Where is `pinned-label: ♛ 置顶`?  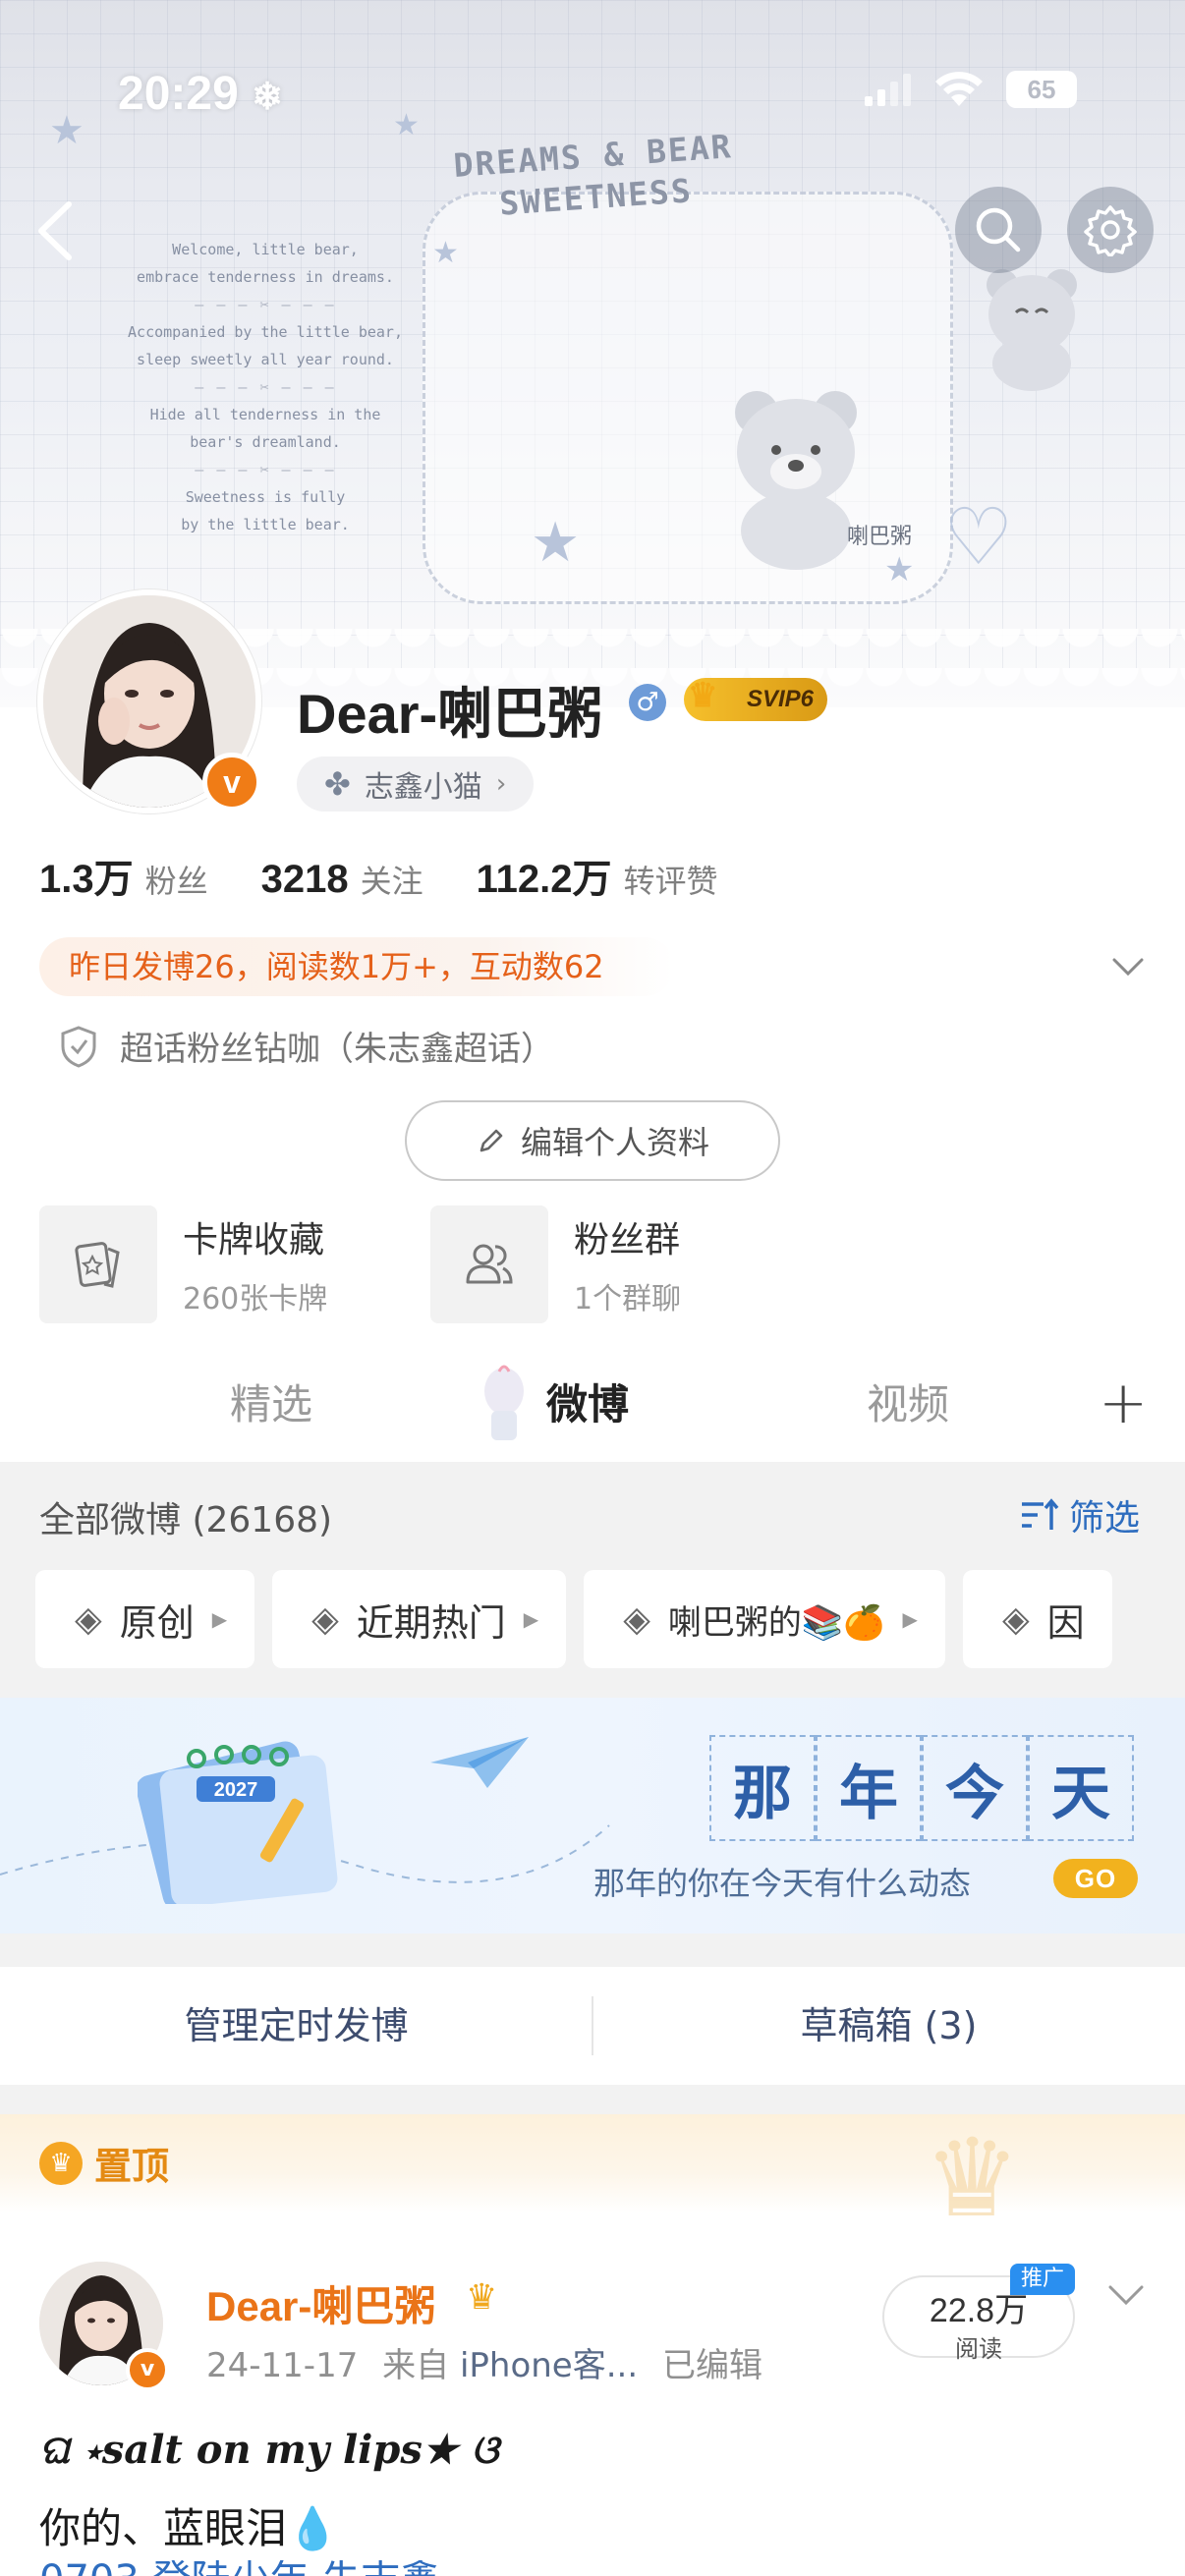
pinned-label: ♛ 置顶 is located at coordinates (104, 2163).